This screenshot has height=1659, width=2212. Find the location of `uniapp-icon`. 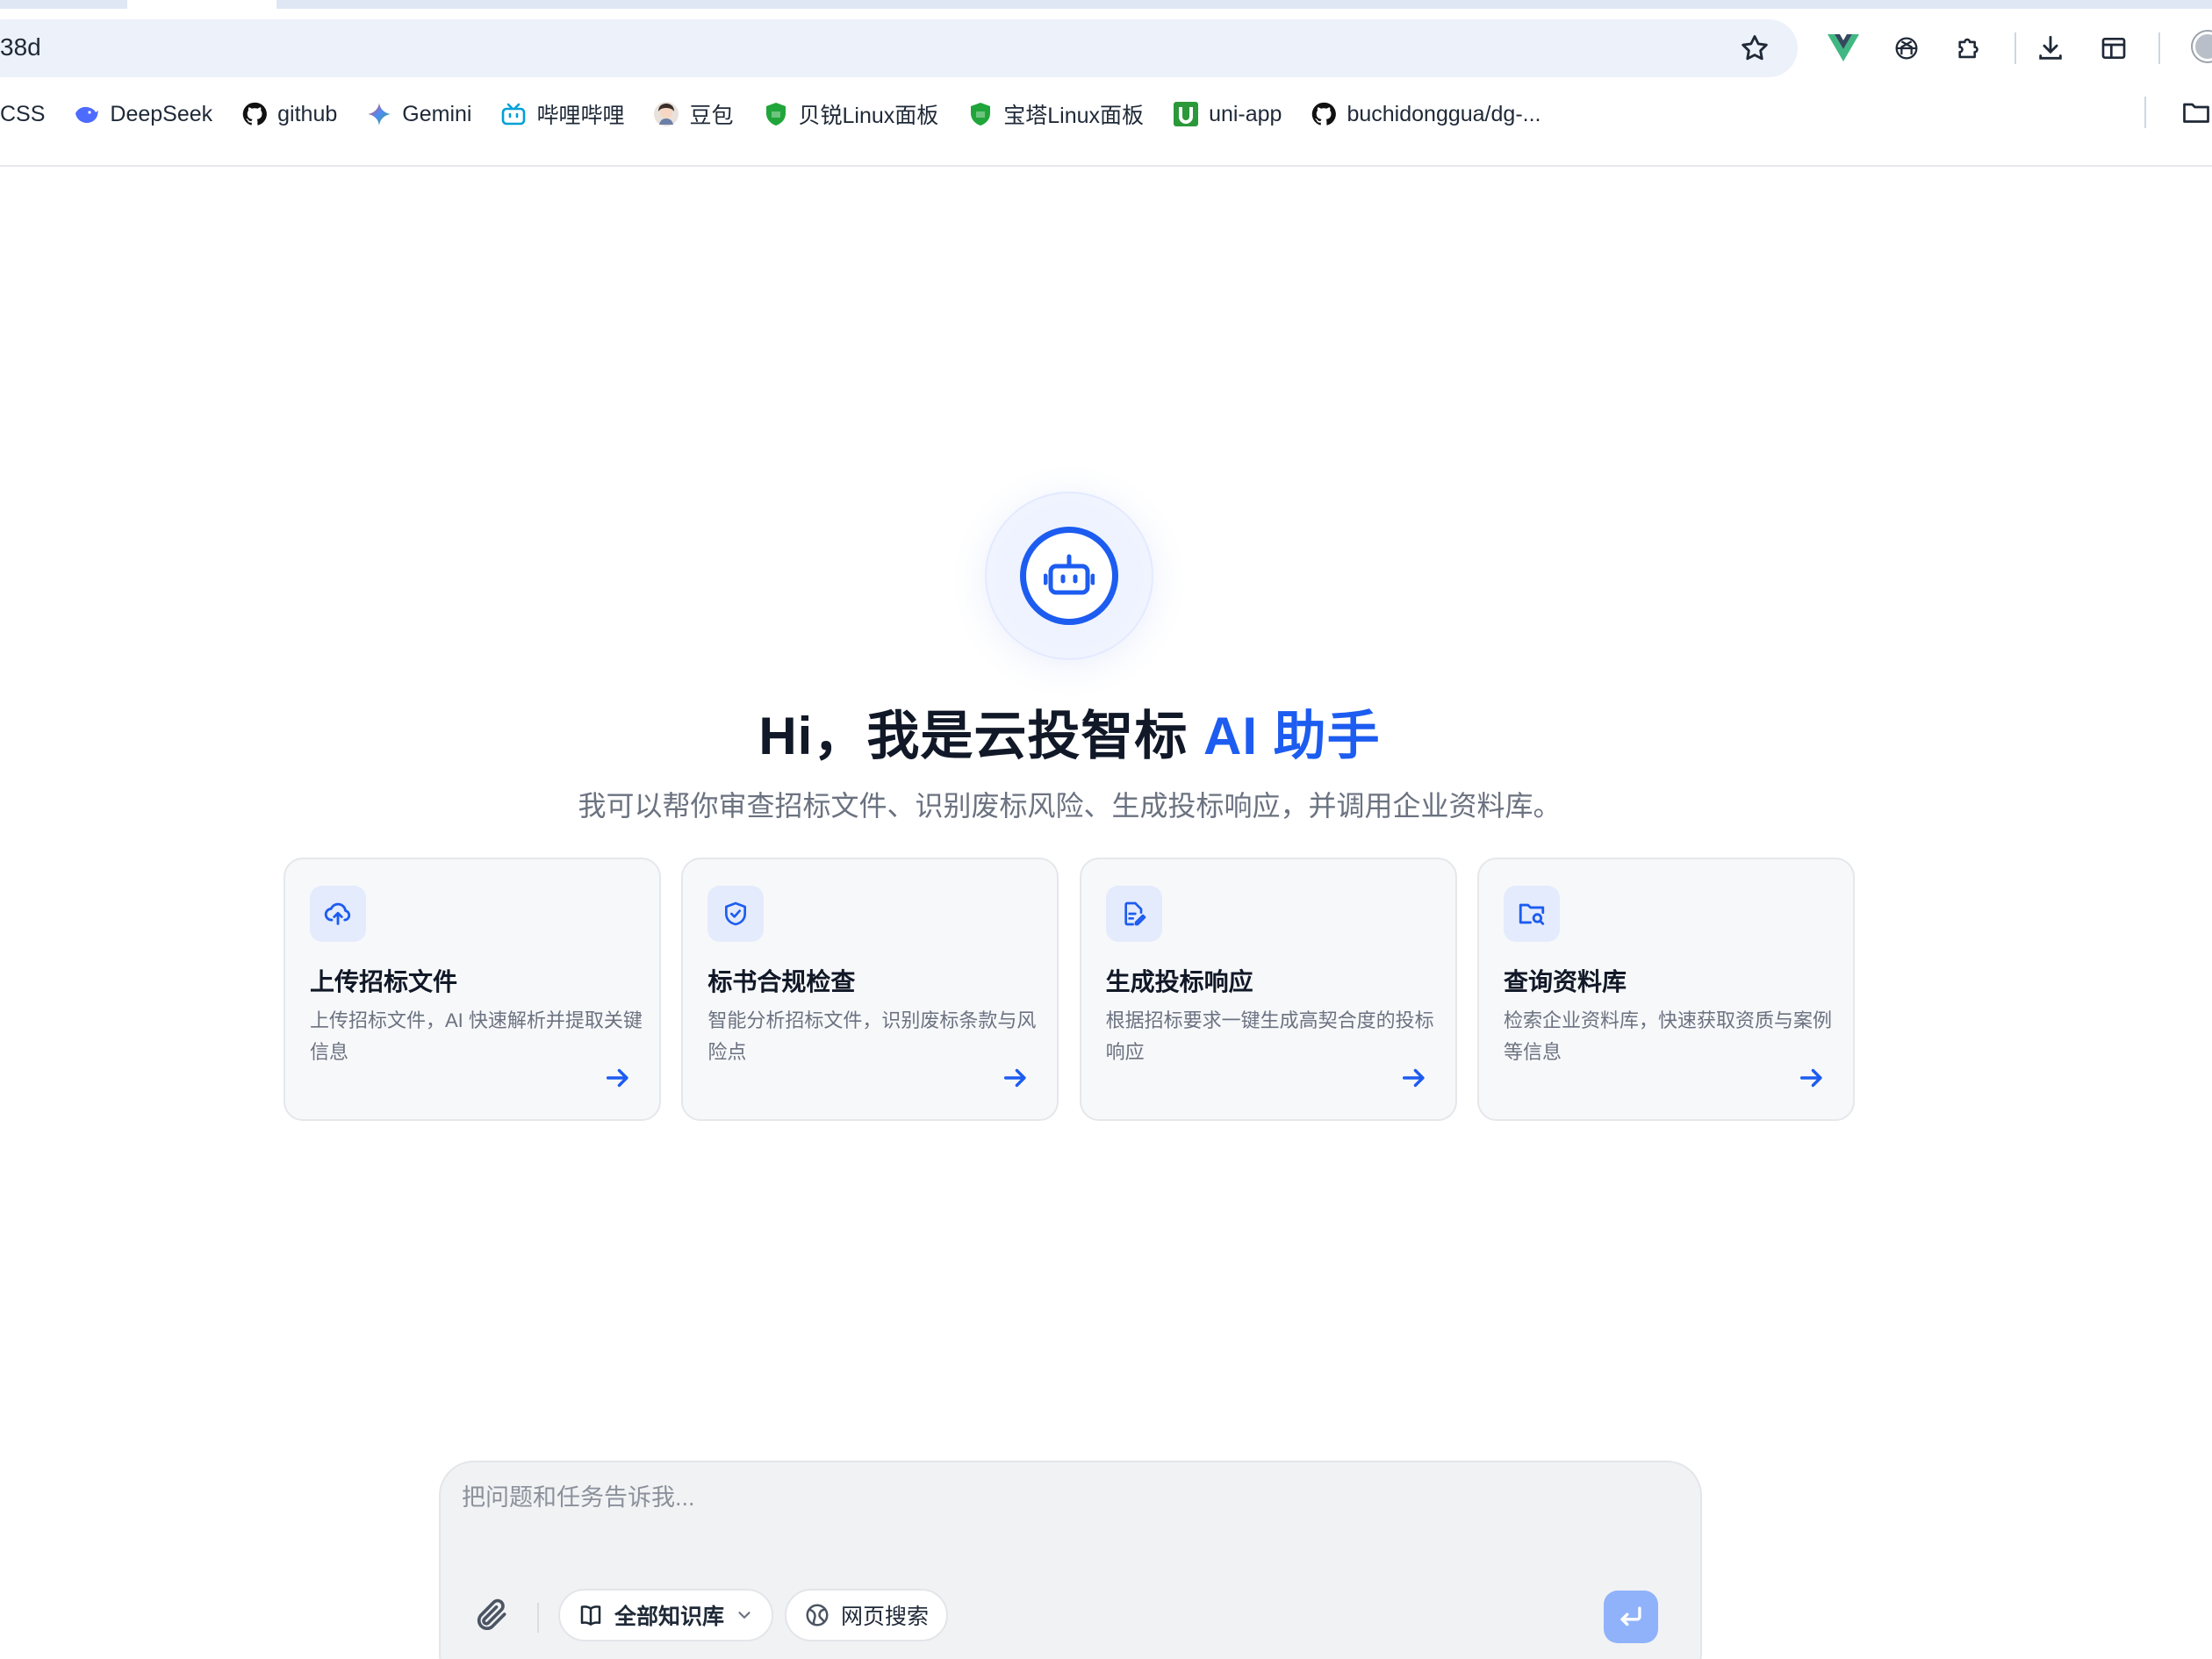

uniapp-icon is located at coordinates (1186, 114).